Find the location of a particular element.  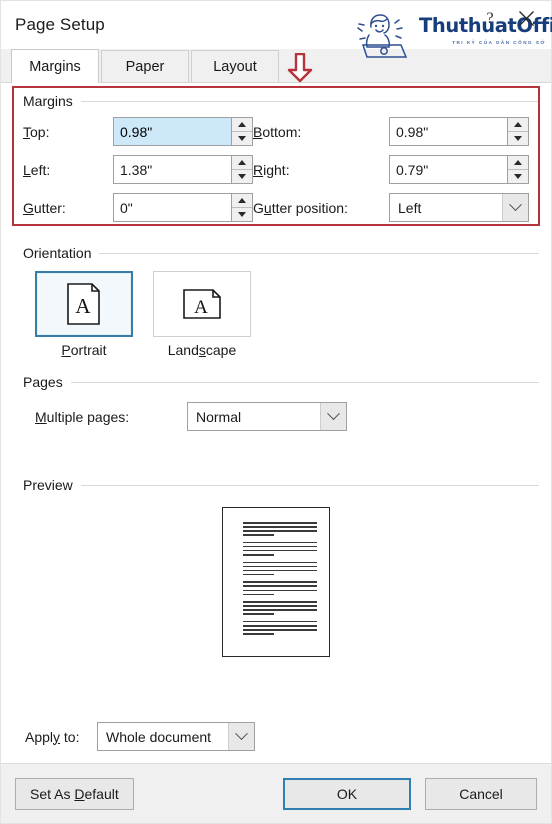

right-margin-spin-down is located at coordinates (518, 176).